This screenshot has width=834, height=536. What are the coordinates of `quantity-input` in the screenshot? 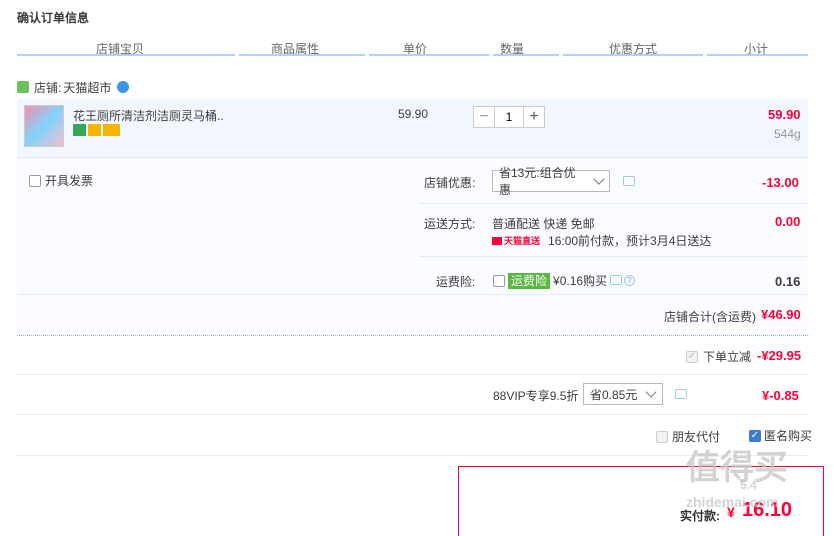 It's located at (509, 117).